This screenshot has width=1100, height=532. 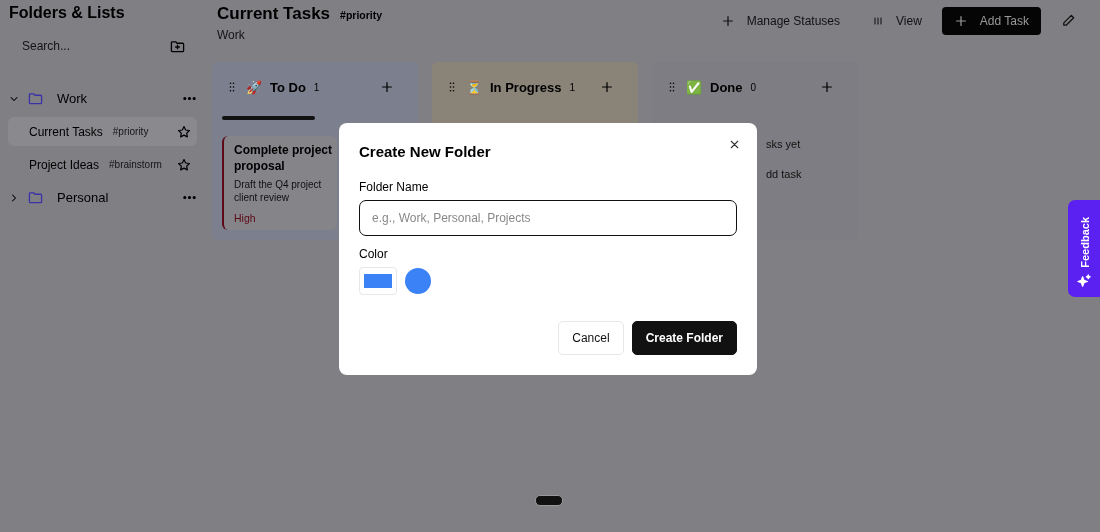 I want to click on status-emoji: ✅, so click(x=694, y=87).